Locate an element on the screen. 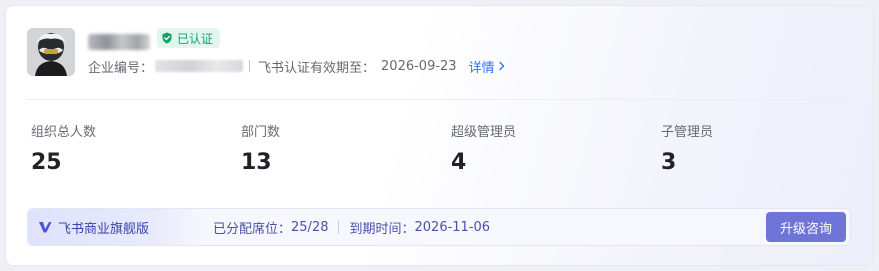 The height and width of the screenshot is (271, 879). verified-shield-icon is located at coordinates (167, 38).